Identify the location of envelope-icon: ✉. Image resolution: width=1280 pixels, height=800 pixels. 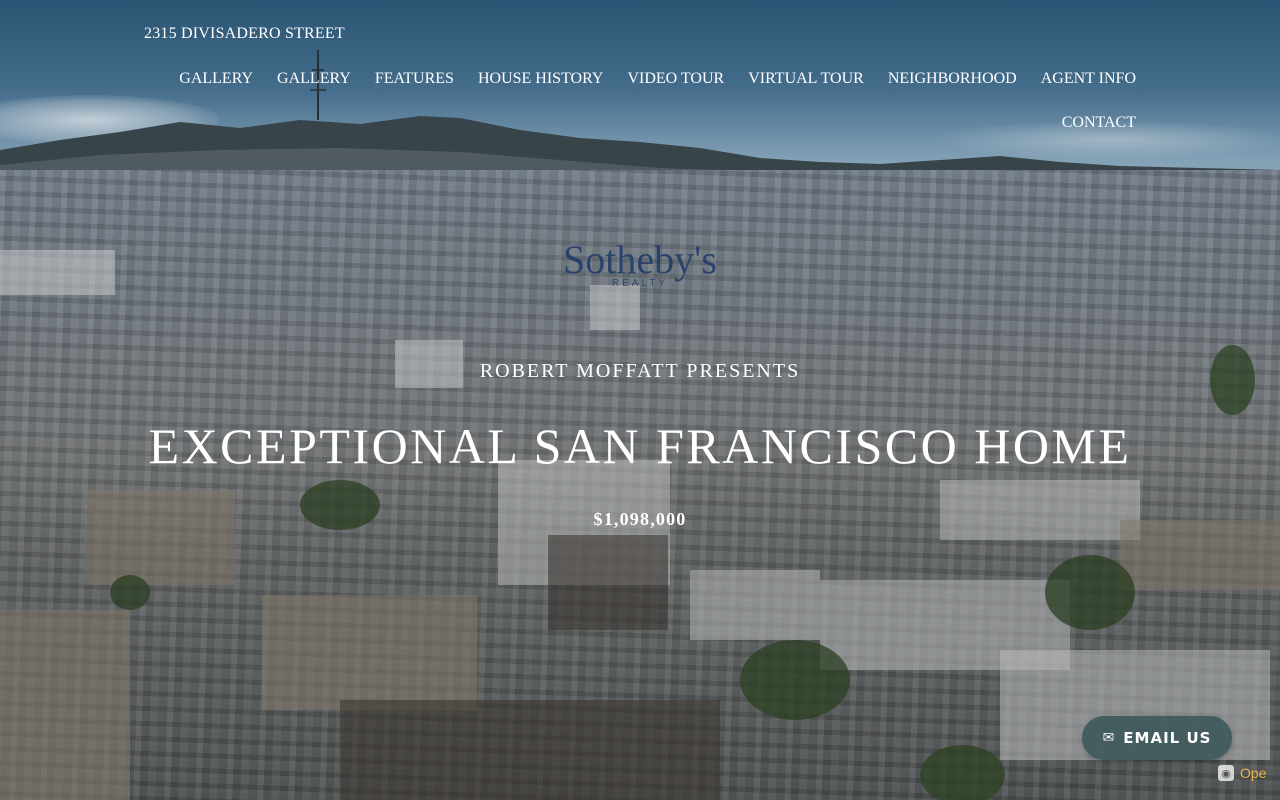
(1109, 738).